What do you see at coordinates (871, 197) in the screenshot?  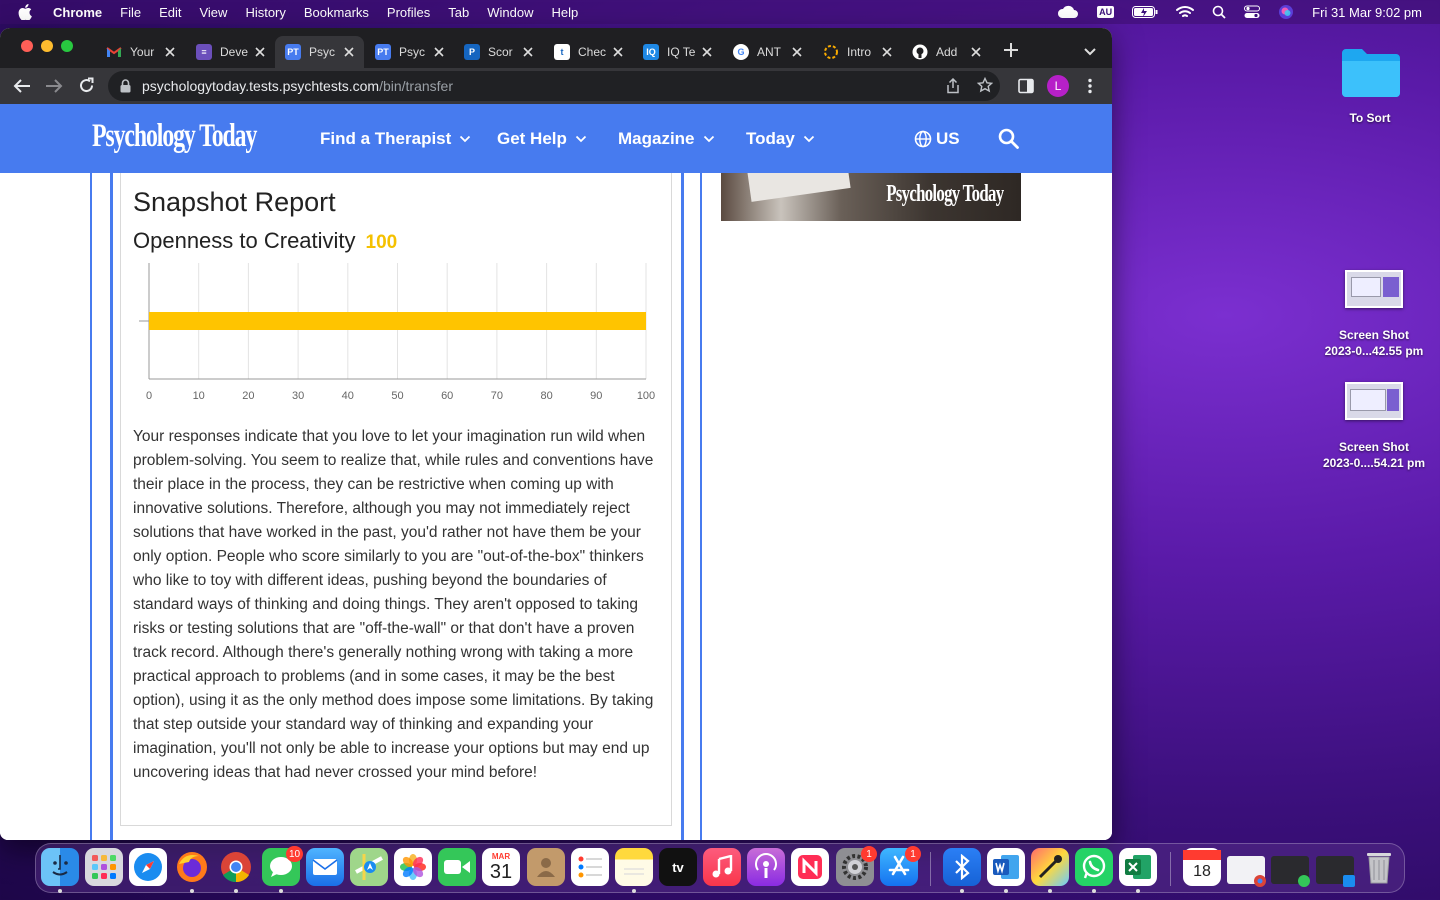 I see `advertisement-banner: Psychology Today` at bounding box center [871, 197].